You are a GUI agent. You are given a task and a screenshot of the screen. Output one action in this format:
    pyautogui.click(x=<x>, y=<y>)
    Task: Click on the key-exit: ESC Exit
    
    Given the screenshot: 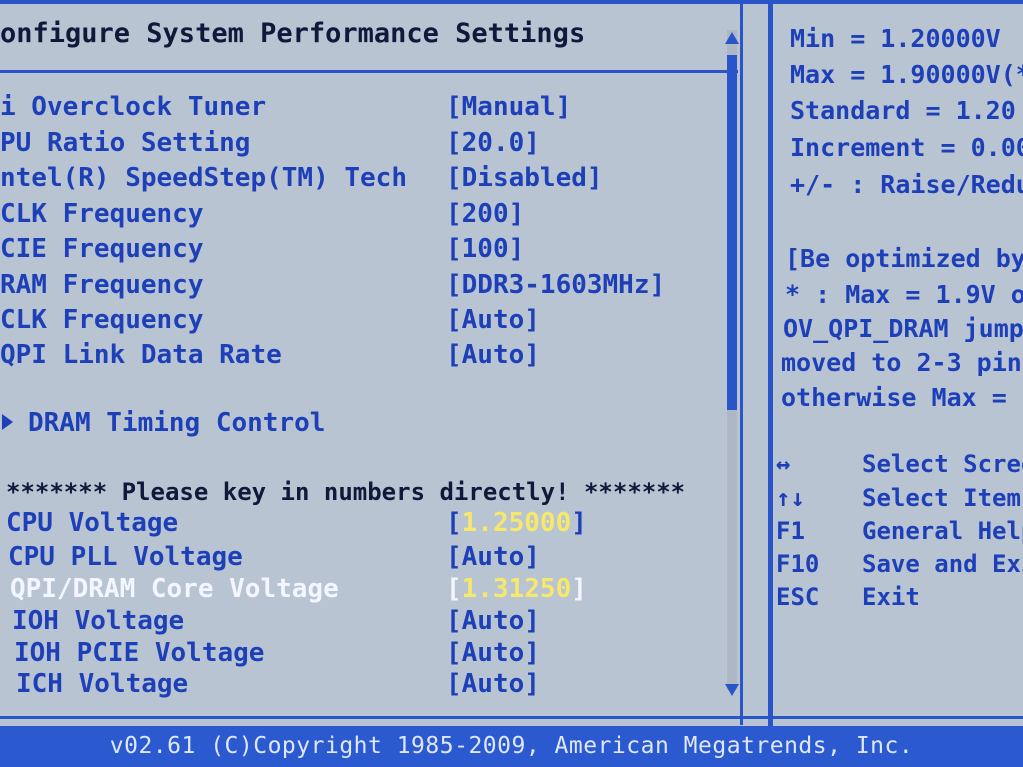 What is the action you would take?
    pyautogui.click(x=899, y=599)
    